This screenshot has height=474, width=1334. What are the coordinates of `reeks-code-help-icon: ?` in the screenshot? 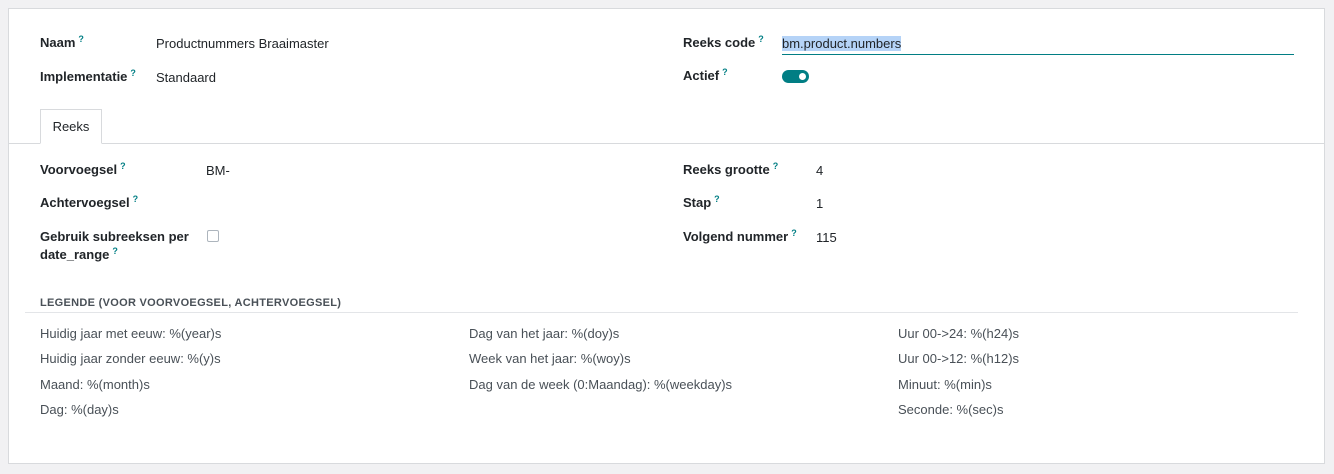 It's located at (761, 39).